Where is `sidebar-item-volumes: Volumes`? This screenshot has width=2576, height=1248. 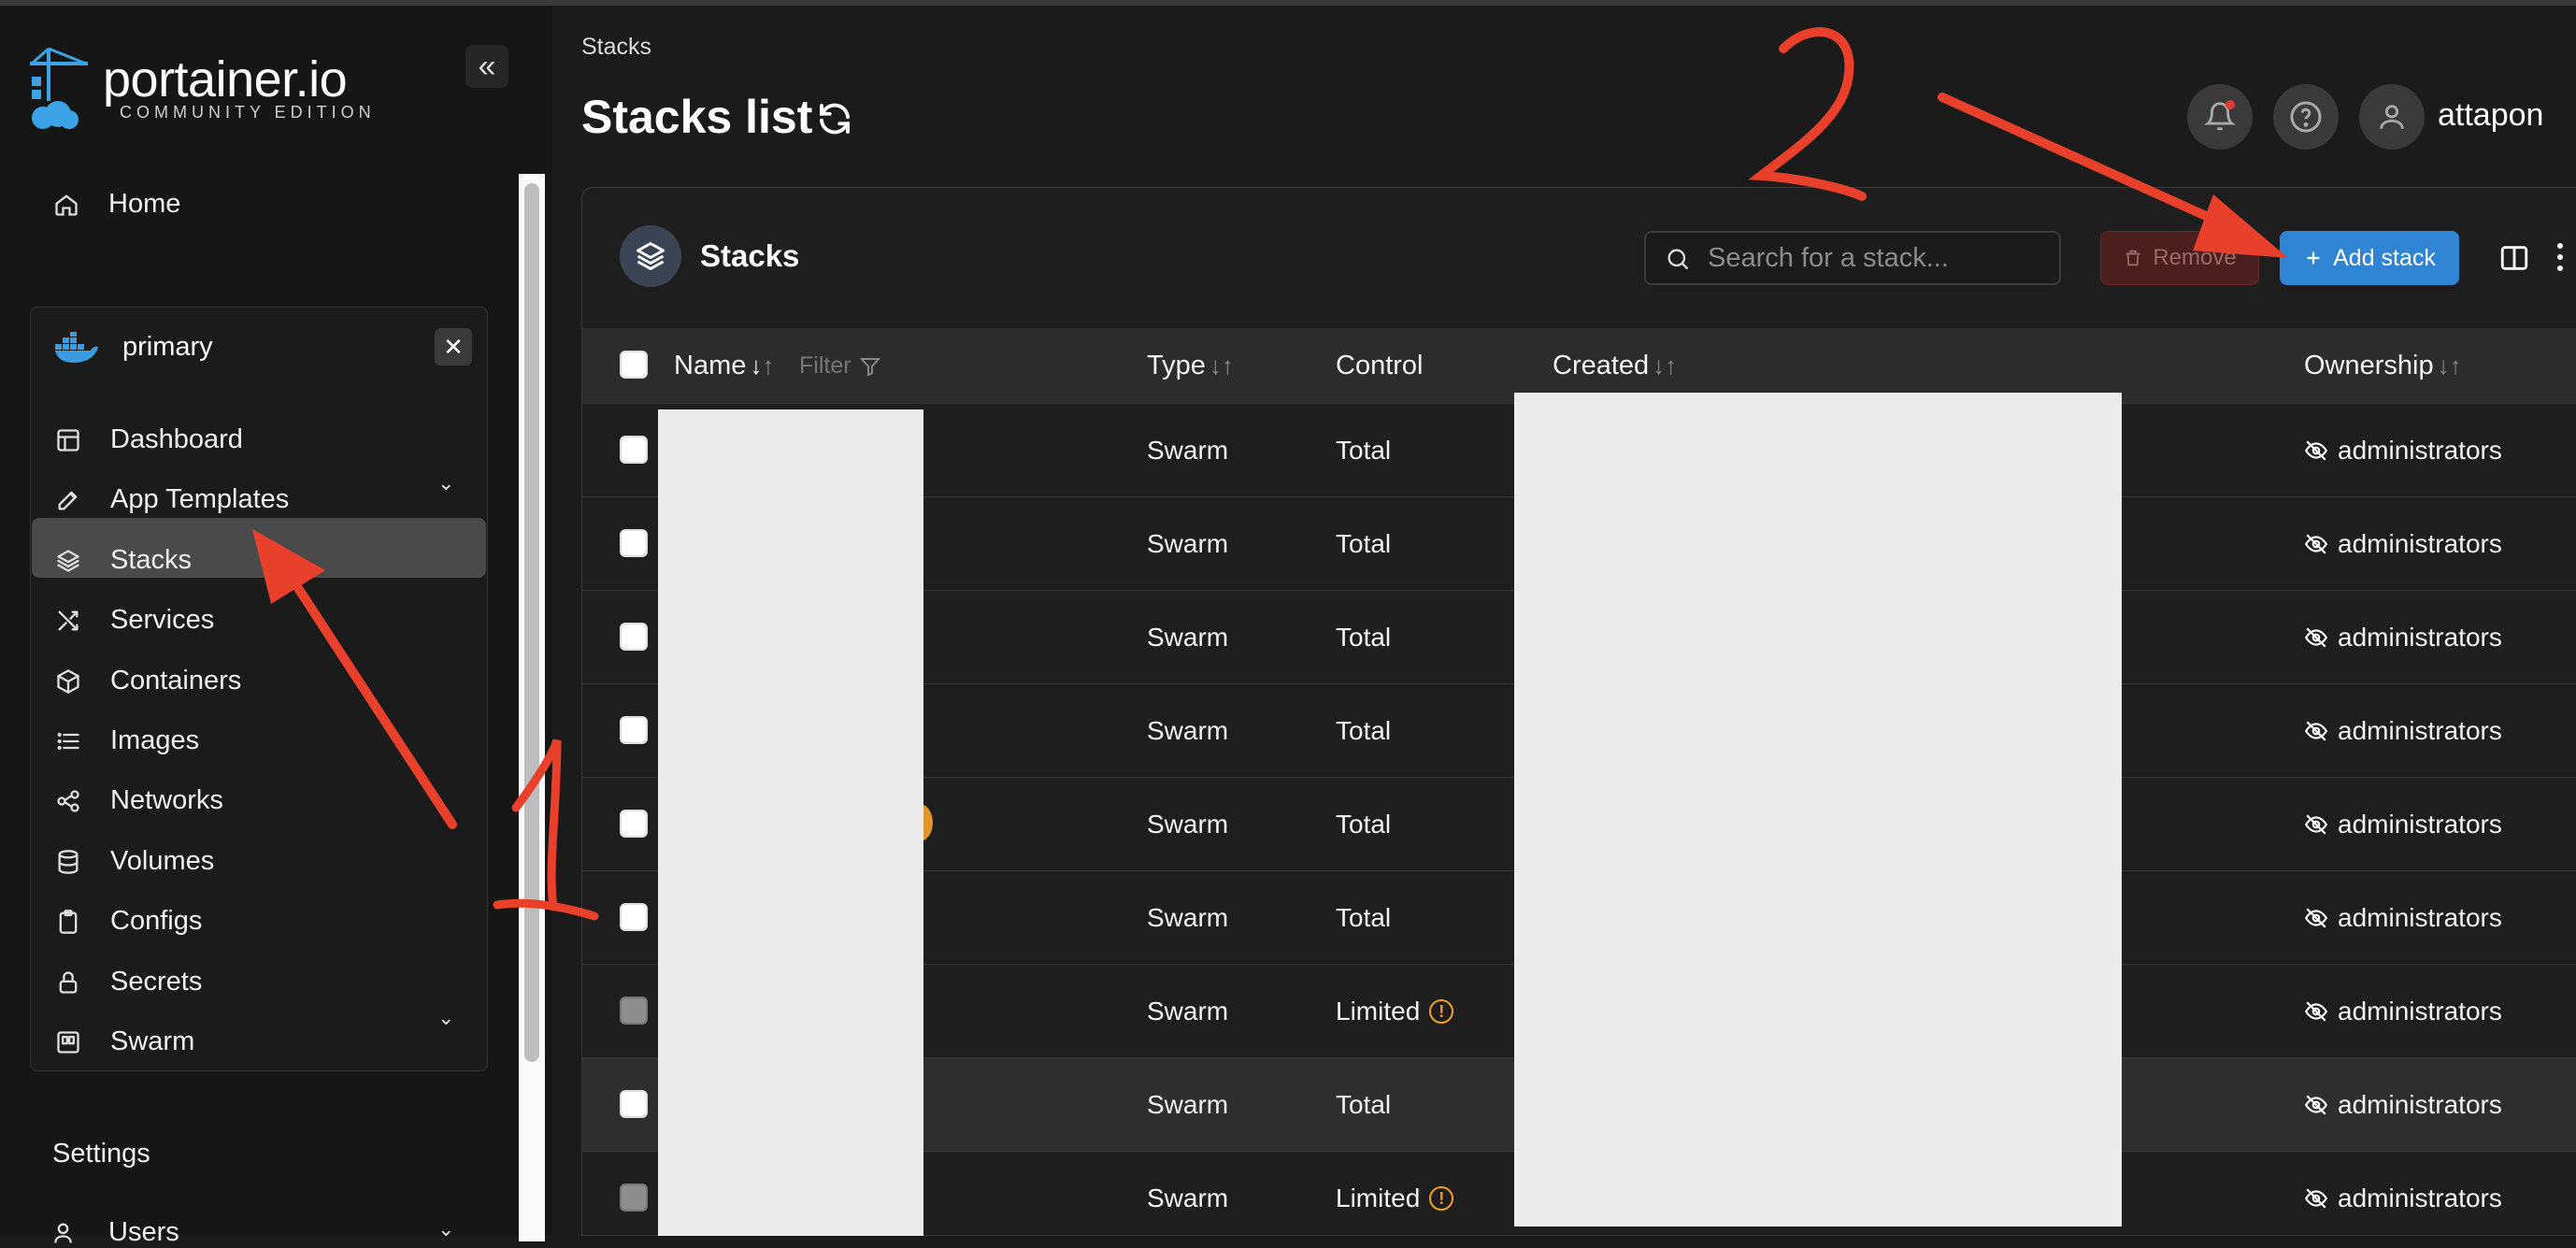 sidebar-item-volumes: Volumes is located at coordinates (134, 862).